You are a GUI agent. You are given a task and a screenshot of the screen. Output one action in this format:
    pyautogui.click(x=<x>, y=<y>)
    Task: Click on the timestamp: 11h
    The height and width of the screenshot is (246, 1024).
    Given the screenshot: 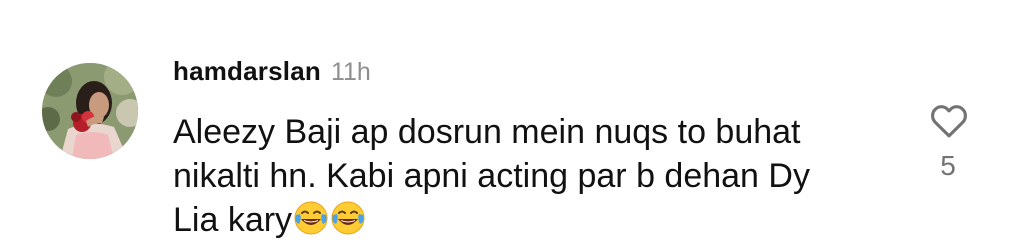 What is the action you would take?
    pyautogui.click(x=351, y=72)
    